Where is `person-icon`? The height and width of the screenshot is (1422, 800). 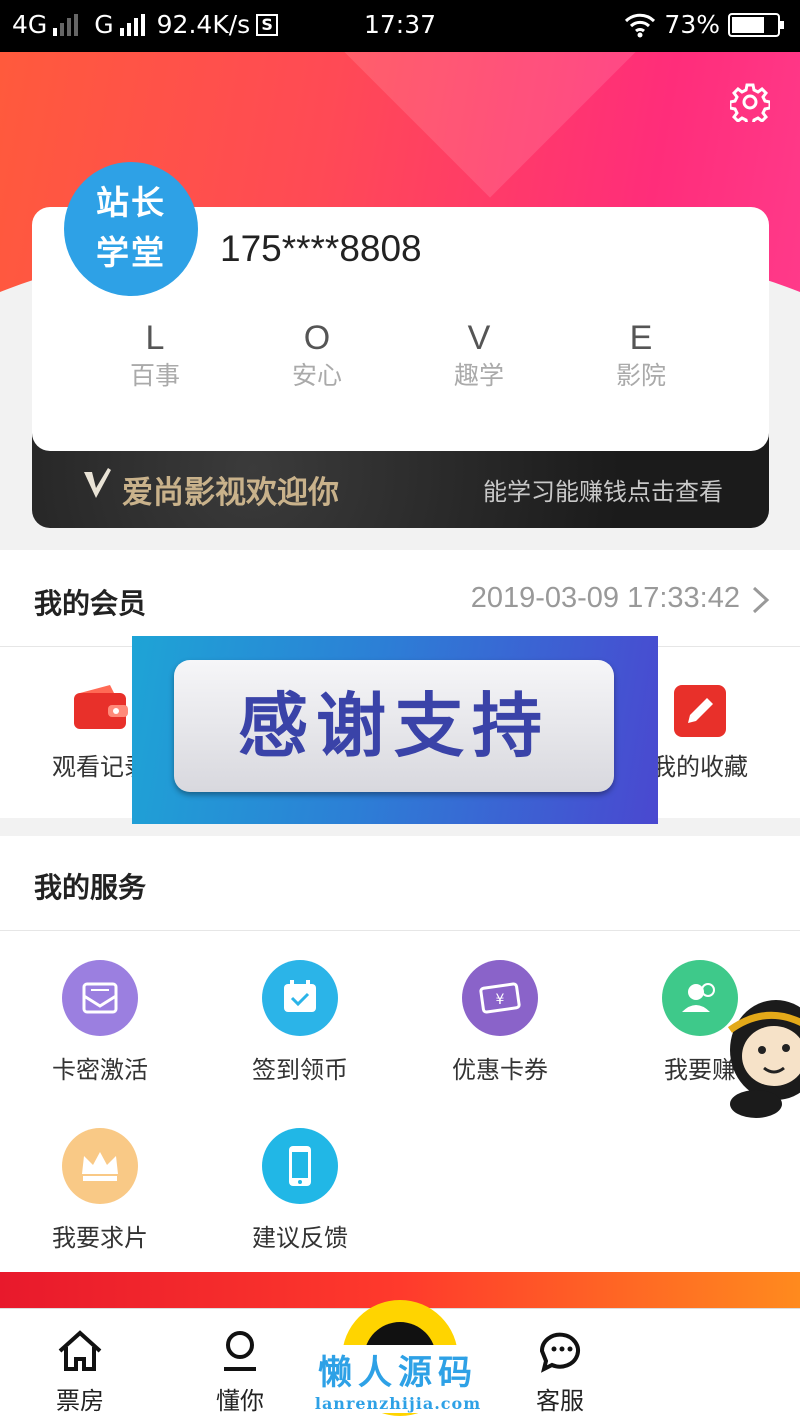 person-icon is located at coordinates (240, 1351).